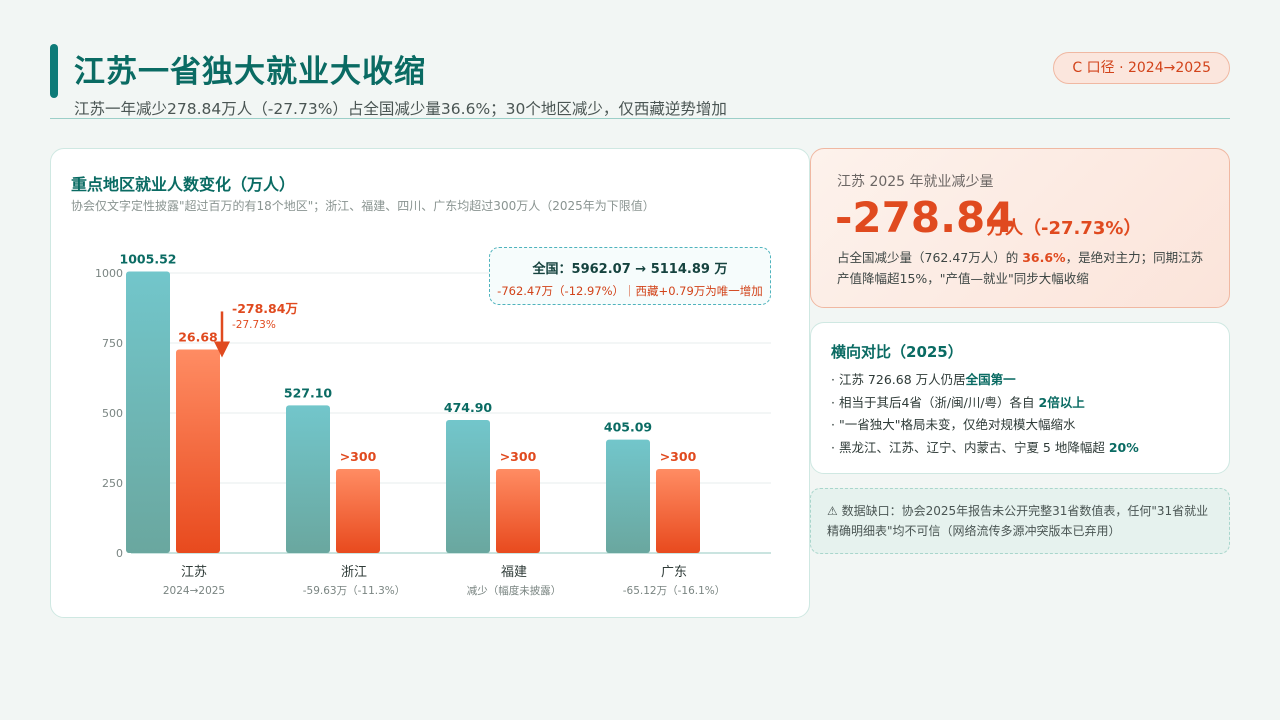 The image size is (1280, 720). I want to click on y-tick-label: 500, so click(112, 413).